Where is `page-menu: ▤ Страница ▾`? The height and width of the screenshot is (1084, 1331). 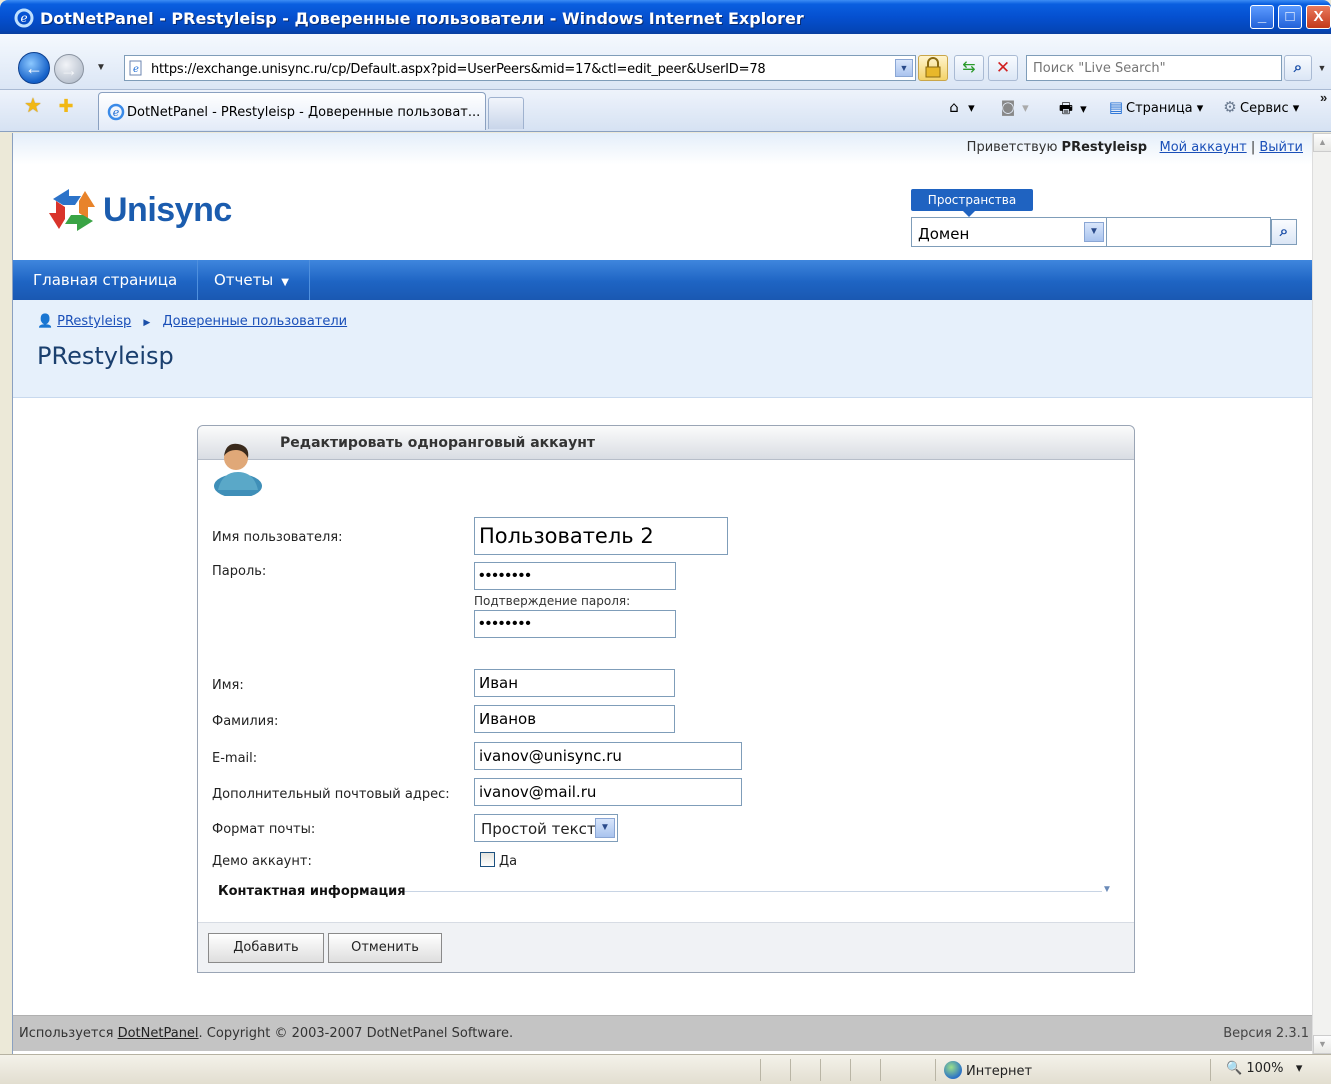 page-menu: ▤ Страница ▾ is located at coordinates (1154, 109).